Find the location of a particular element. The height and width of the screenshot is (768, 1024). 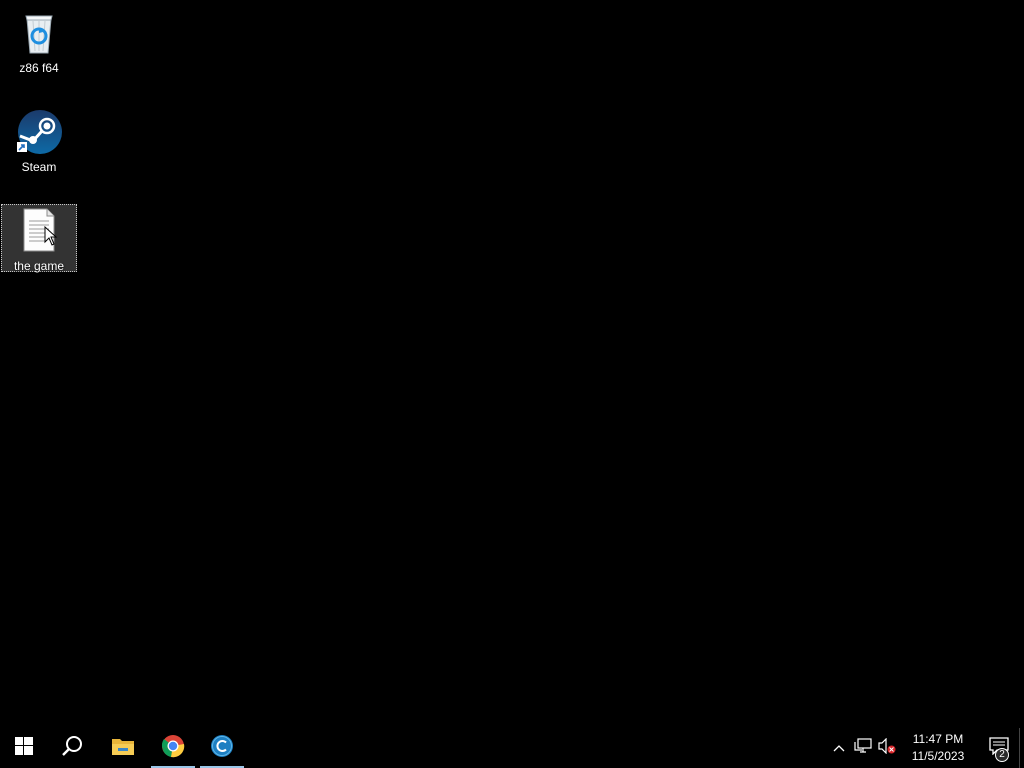

volume-muted-icon is located at coordinates (887, 748).